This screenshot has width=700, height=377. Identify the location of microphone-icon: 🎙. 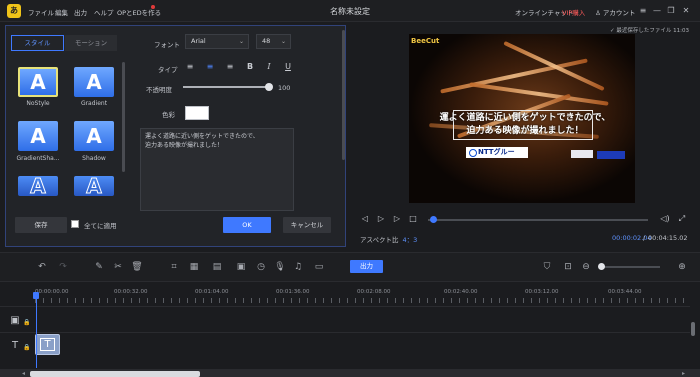
(280, 267).